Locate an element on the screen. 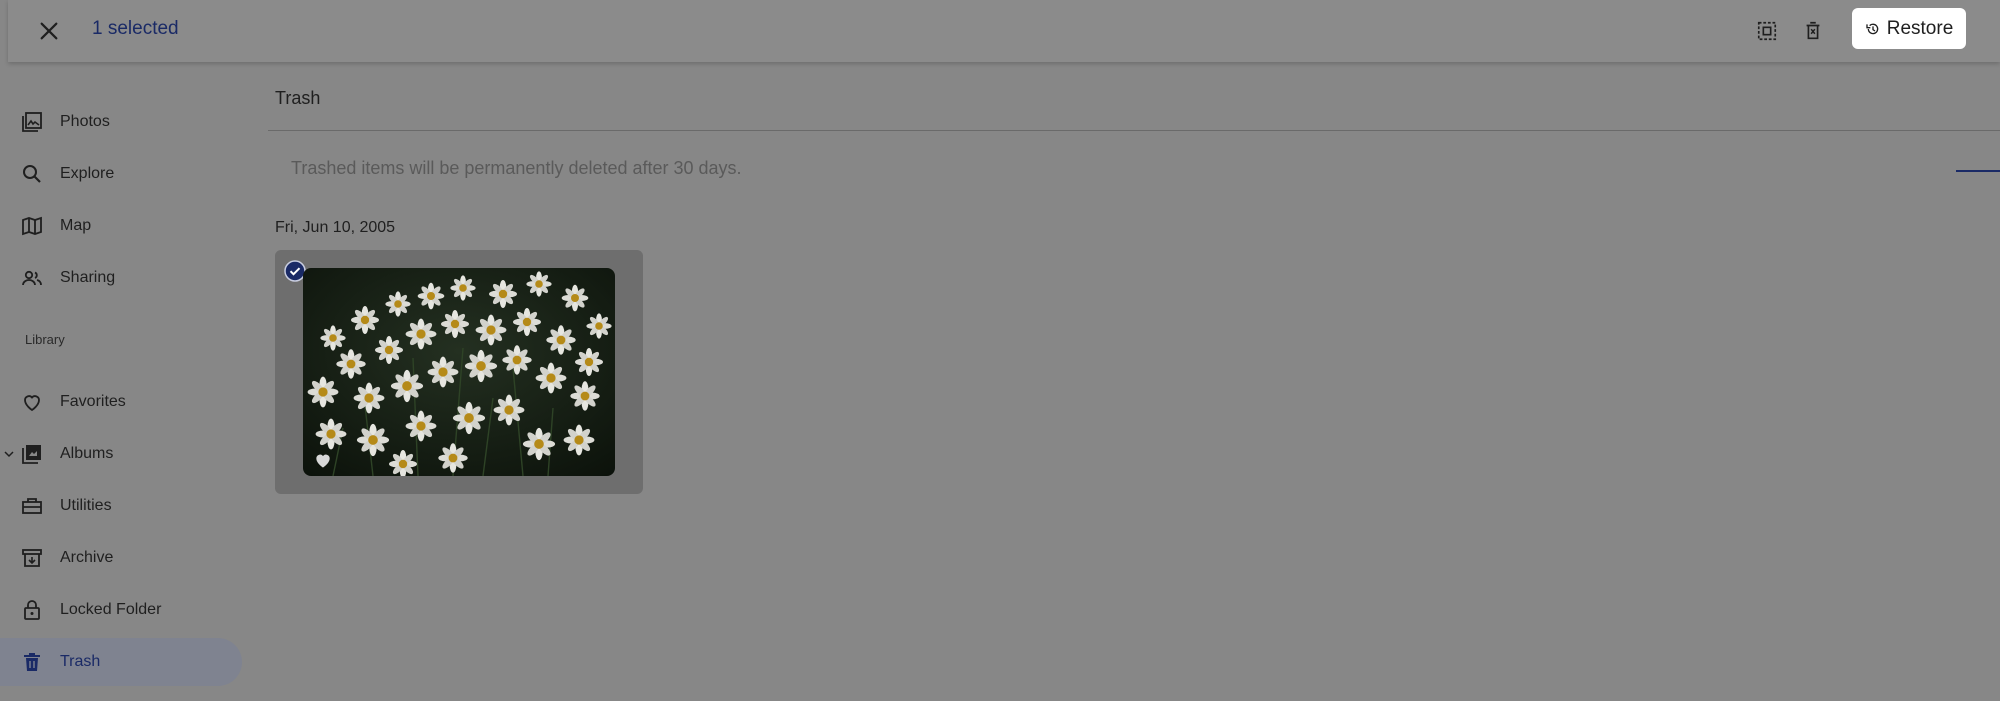  sidebar-item-map: Map is located at coordinates (121, 226).